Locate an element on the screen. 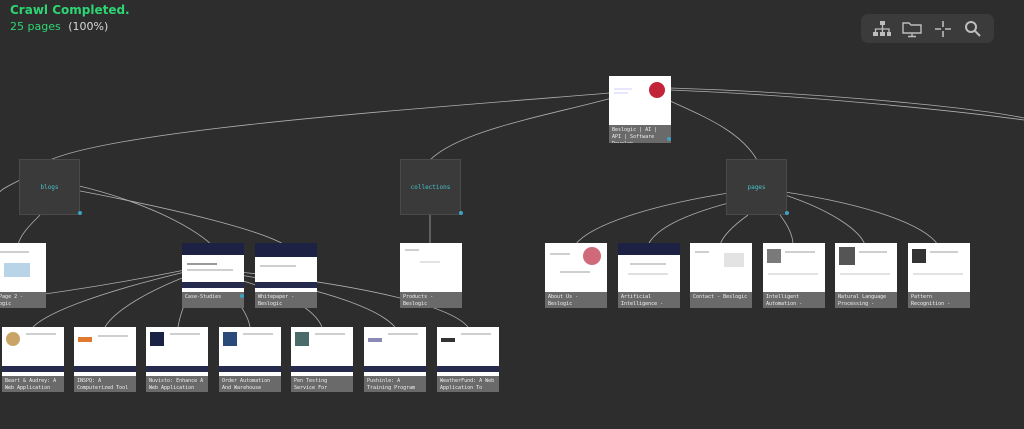  page-label: About Us - Beslogic is located at coordinates (576, 300).